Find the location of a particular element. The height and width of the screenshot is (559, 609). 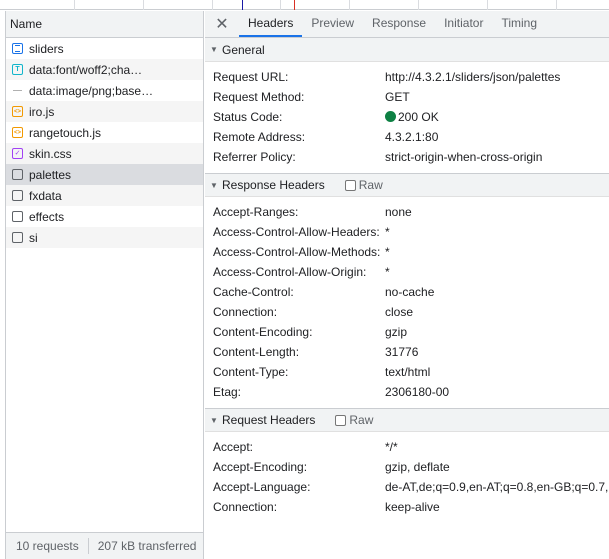

header-row: Status Code: 200 OK is located at coordinates (407, 117).